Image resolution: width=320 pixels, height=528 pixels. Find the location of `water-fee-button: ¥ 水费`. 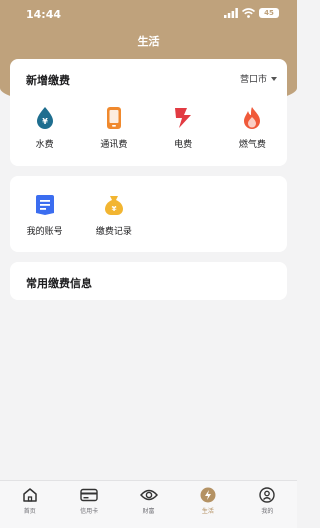

water-fee-button: ¥ 水费 is located at coordinates (44, 127).